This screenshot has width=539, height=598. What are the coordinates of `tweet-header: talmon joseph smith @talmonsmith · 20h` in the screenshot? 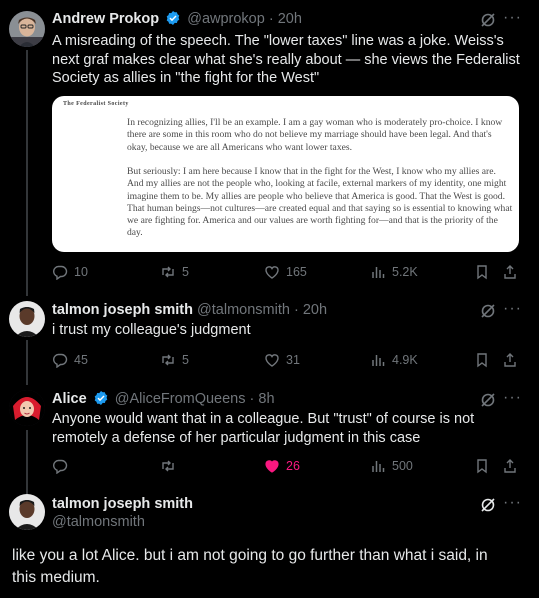 It's located at (189, 310).